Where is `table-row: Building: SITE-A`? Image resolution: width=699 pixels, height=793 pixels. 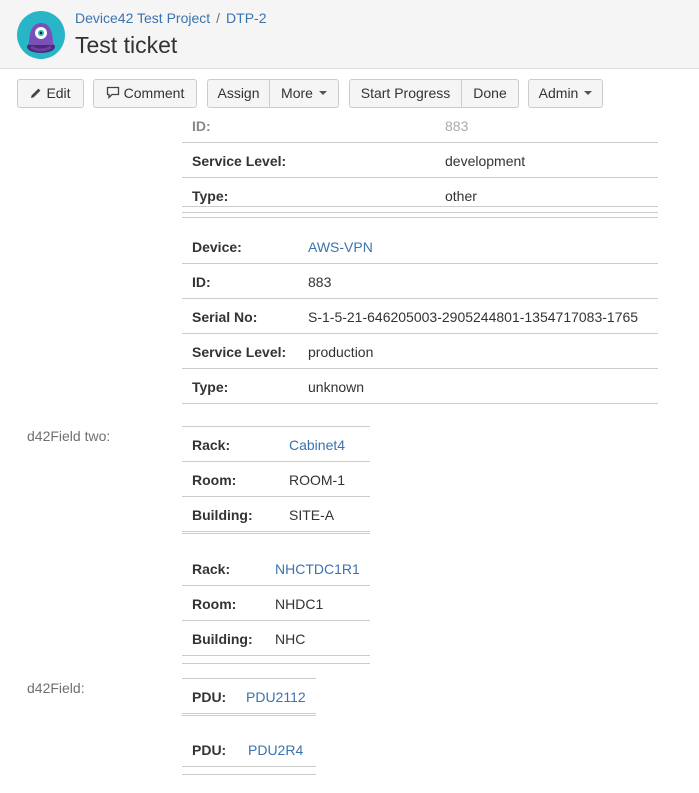 table-row: Building: SITE-A is located at coordinates (276, 514).